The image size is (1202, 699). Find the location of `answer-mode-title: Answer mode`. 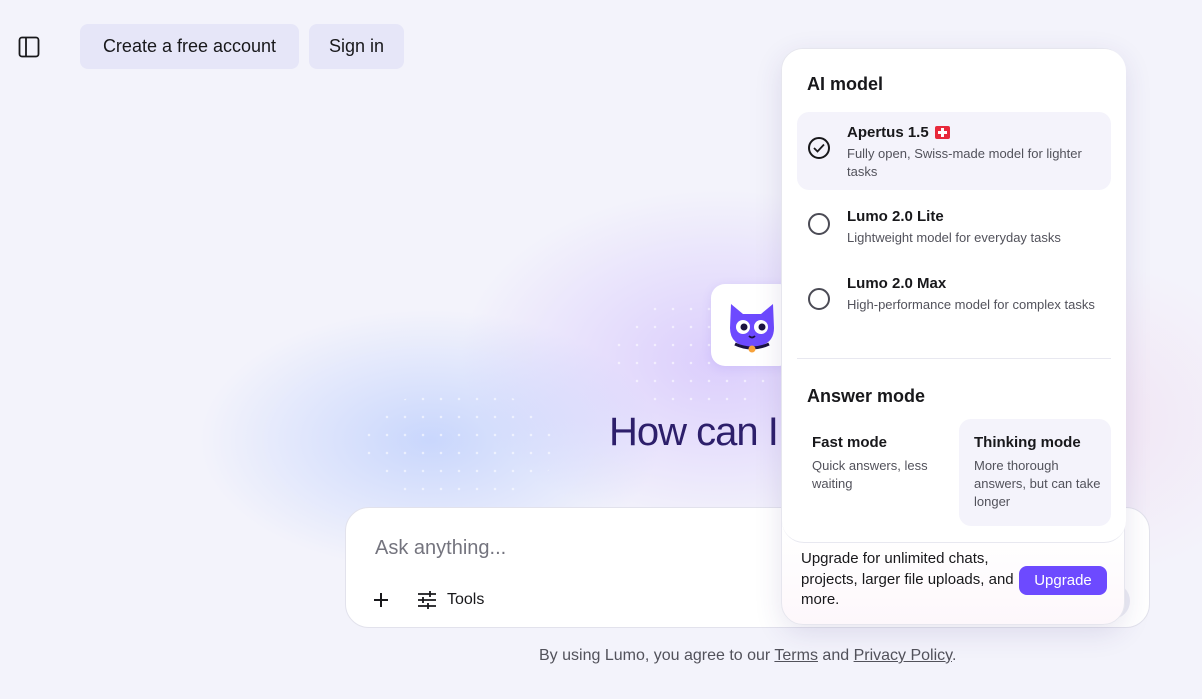

answer-mode-title: Answer mode is located at coordinates (866, 396).